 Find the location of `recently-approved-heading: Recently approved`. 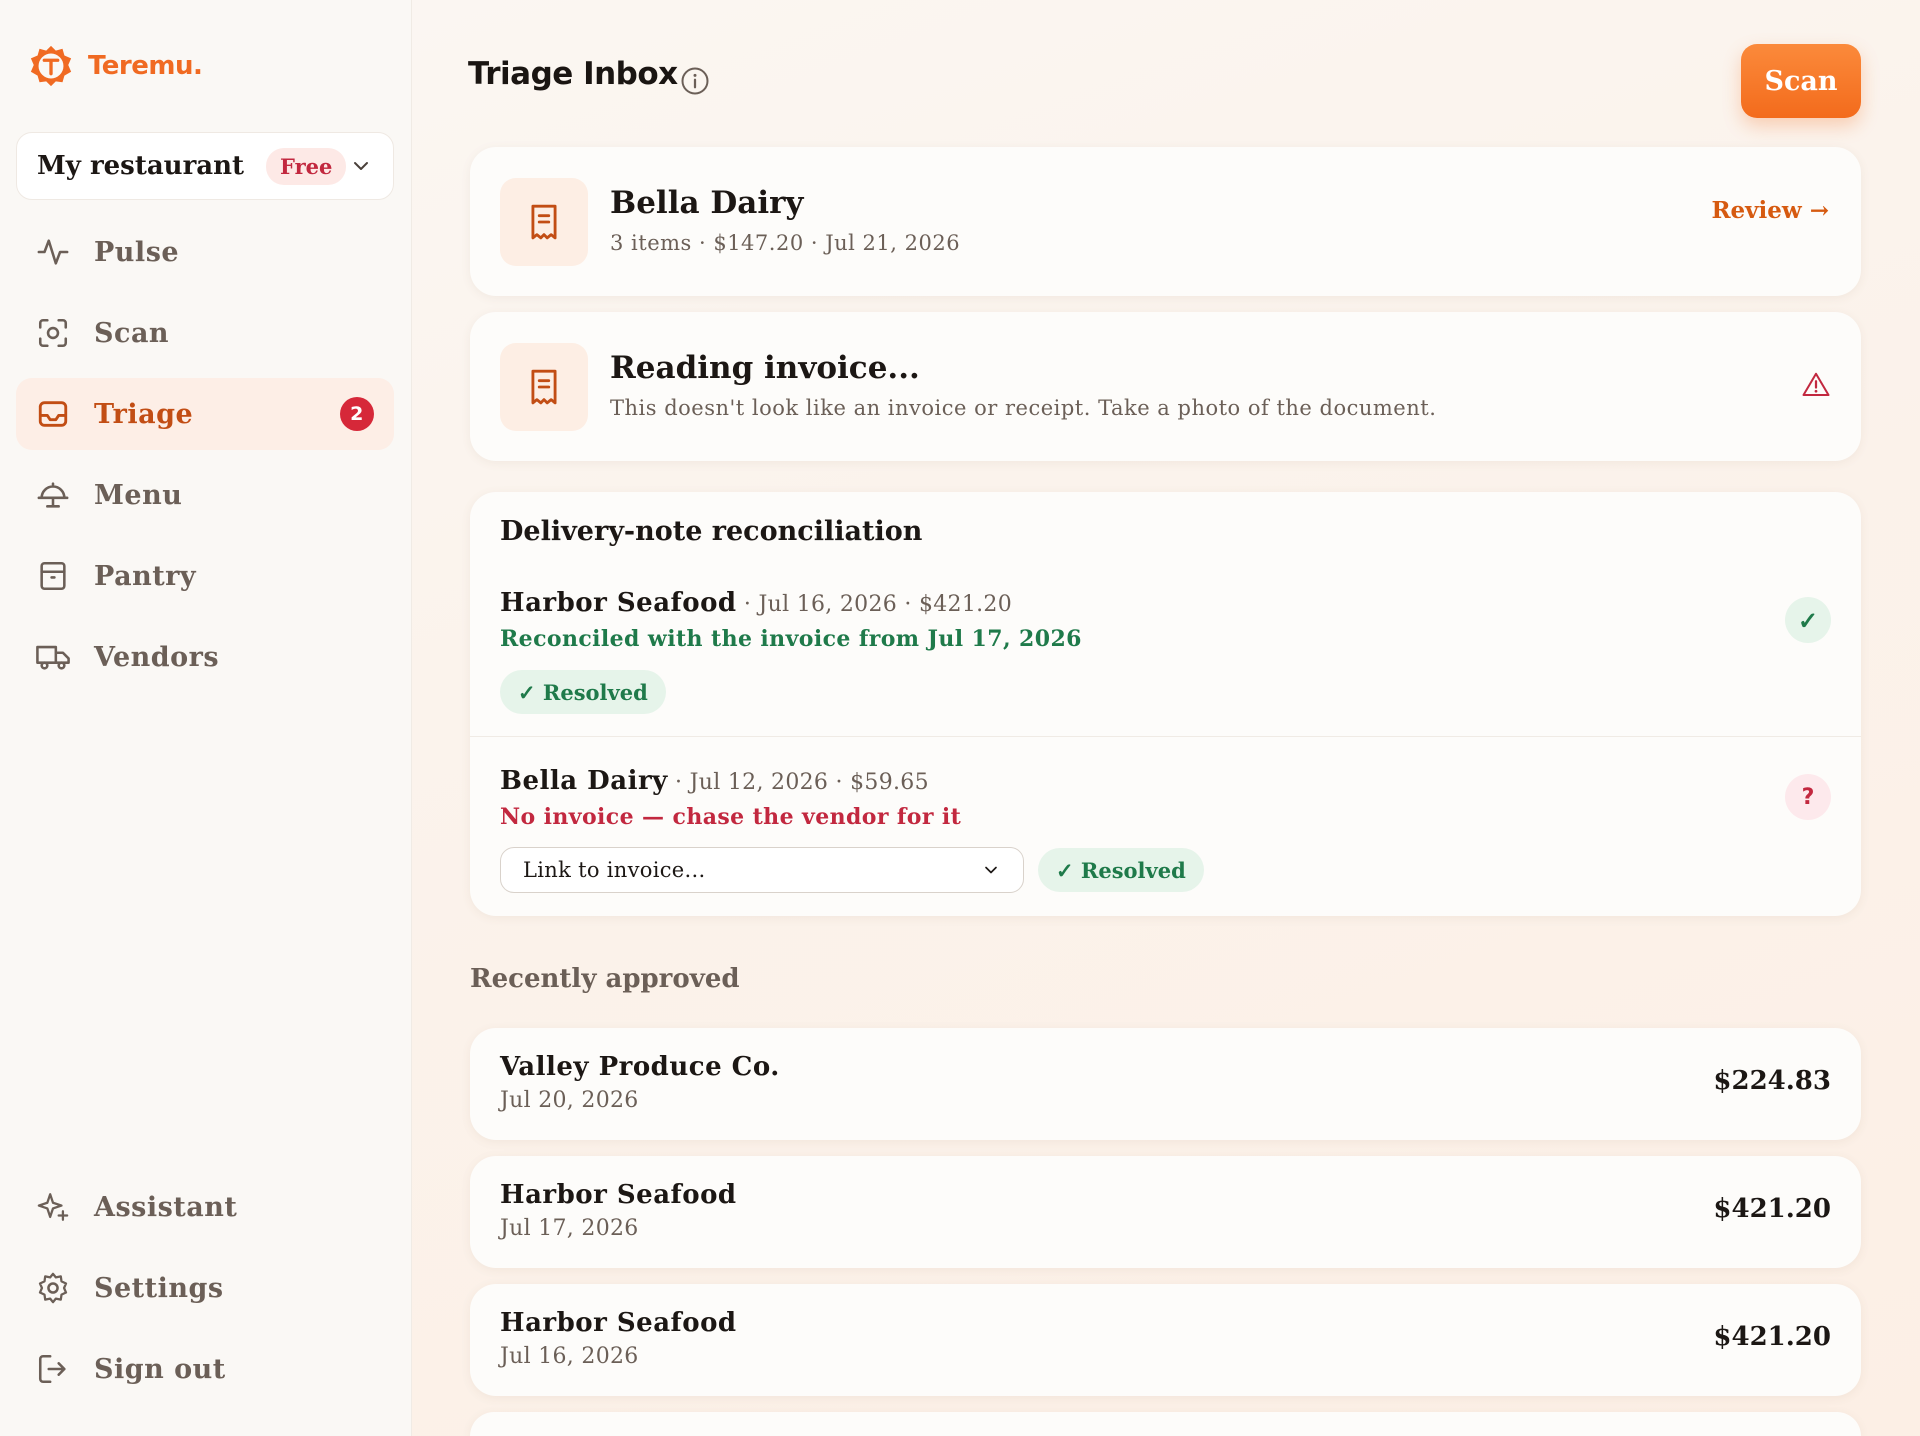

recently-approved-heading: Recently approved is located at coordinates (605, 979).